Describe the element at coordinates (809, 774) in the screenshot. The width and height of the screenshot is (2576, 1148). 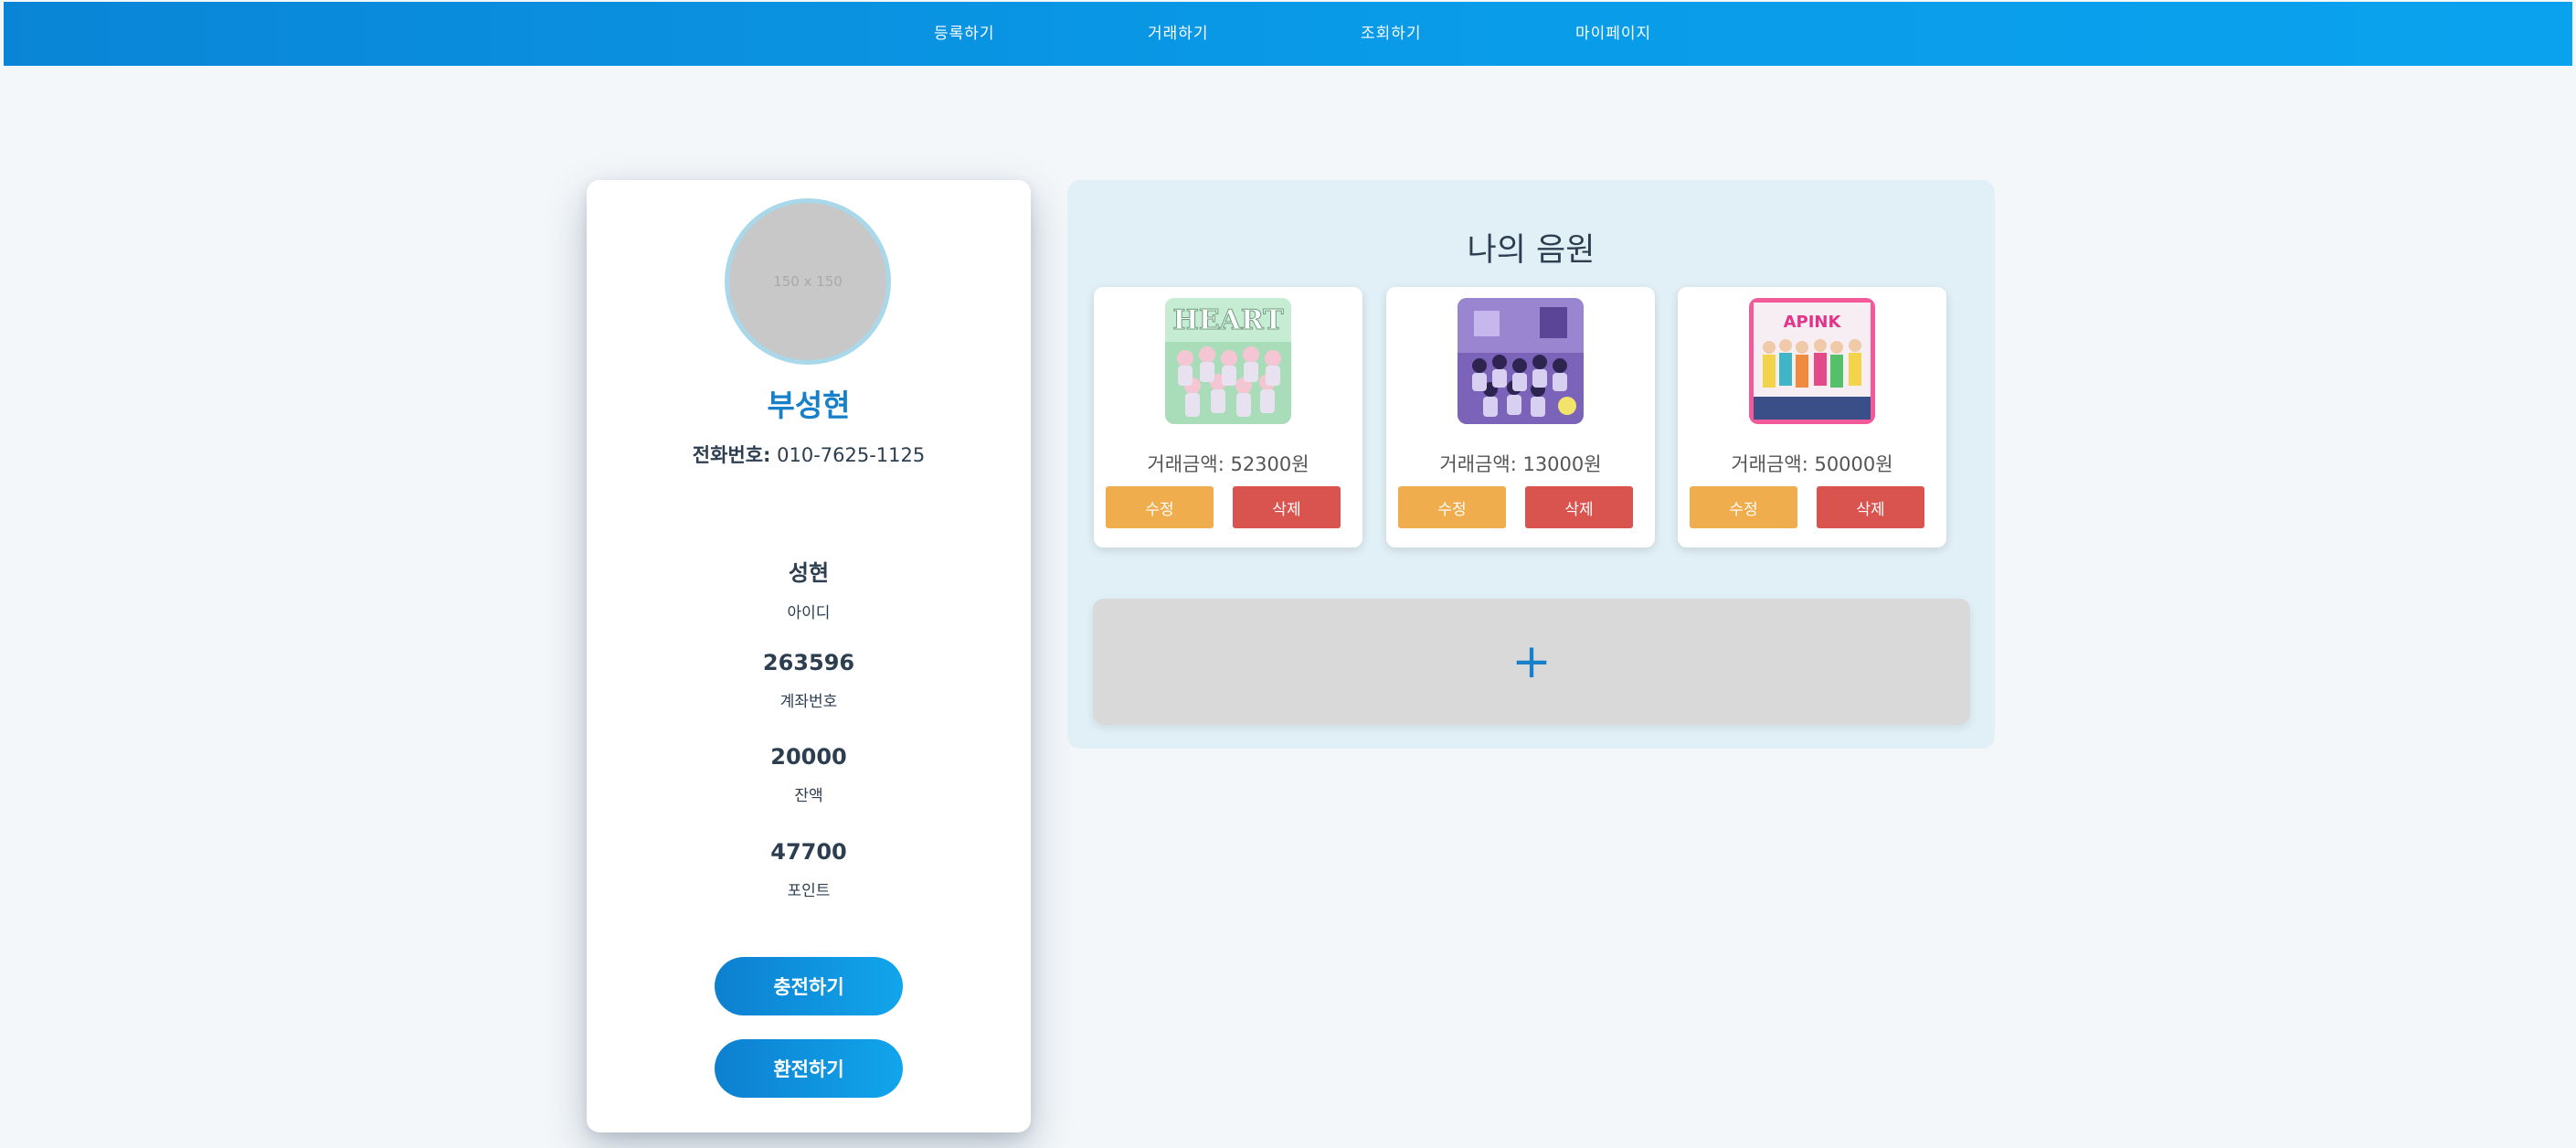
I see `stat-balance: 20000 잔액` at that location.